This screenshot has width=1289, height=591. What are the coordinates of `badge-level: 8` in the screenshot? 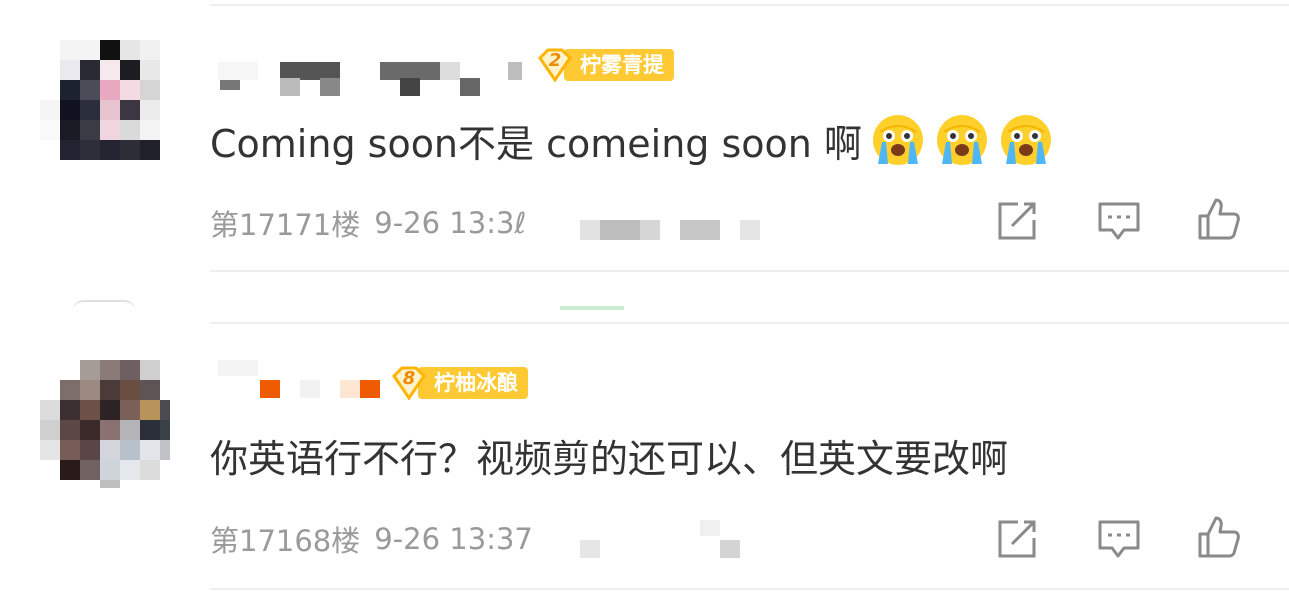 It's located at (409, 378).